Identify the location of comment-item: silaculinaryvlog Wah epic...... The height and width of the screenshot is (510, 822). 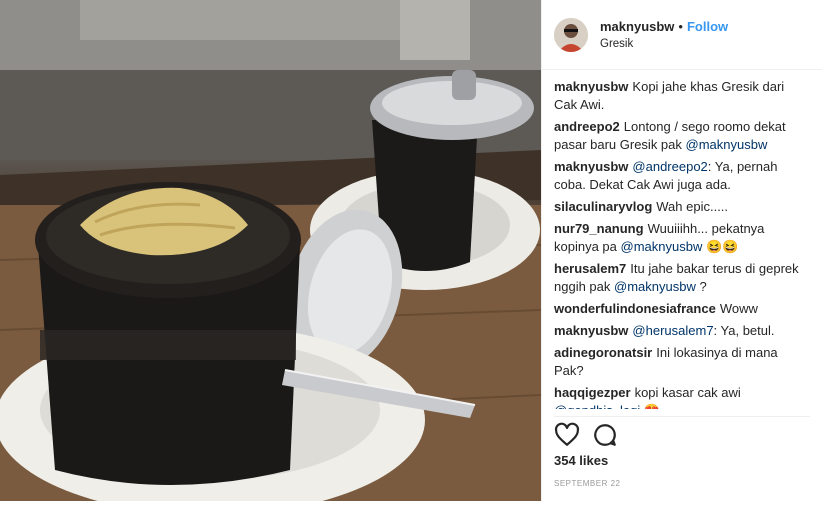
(681, 207).